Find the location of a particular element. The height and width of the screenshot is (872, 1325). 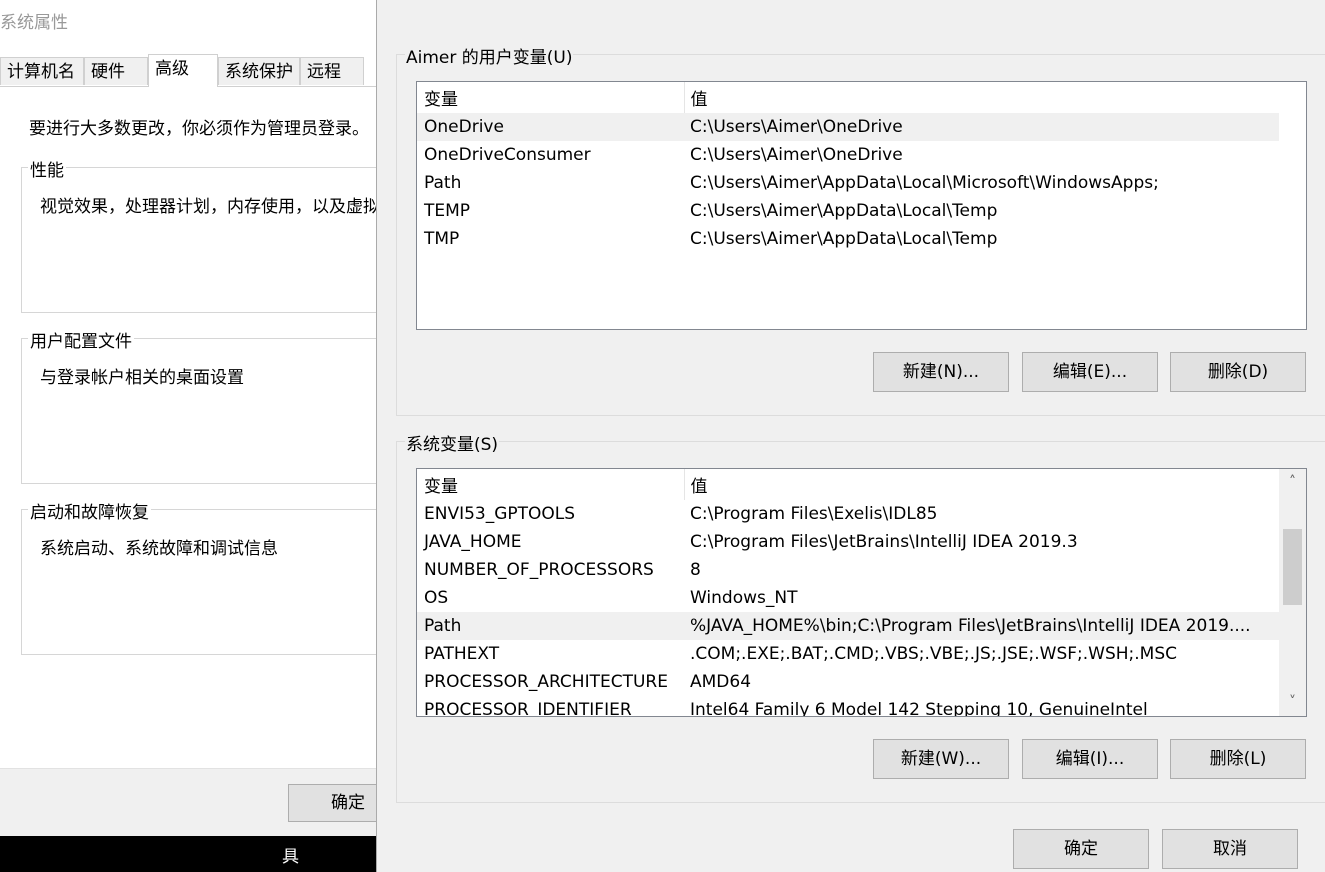

chevron-down-icon: ˅ is located at coordinates (1292, 702).